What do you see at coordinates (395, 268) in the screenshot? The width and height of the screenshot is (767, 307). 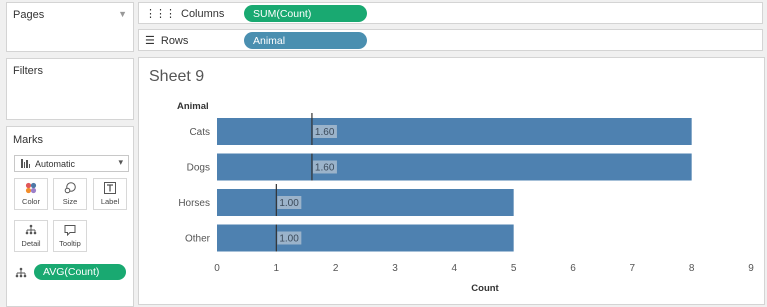 I see `x-tick-label: 3` at bounding box center [395, 268].